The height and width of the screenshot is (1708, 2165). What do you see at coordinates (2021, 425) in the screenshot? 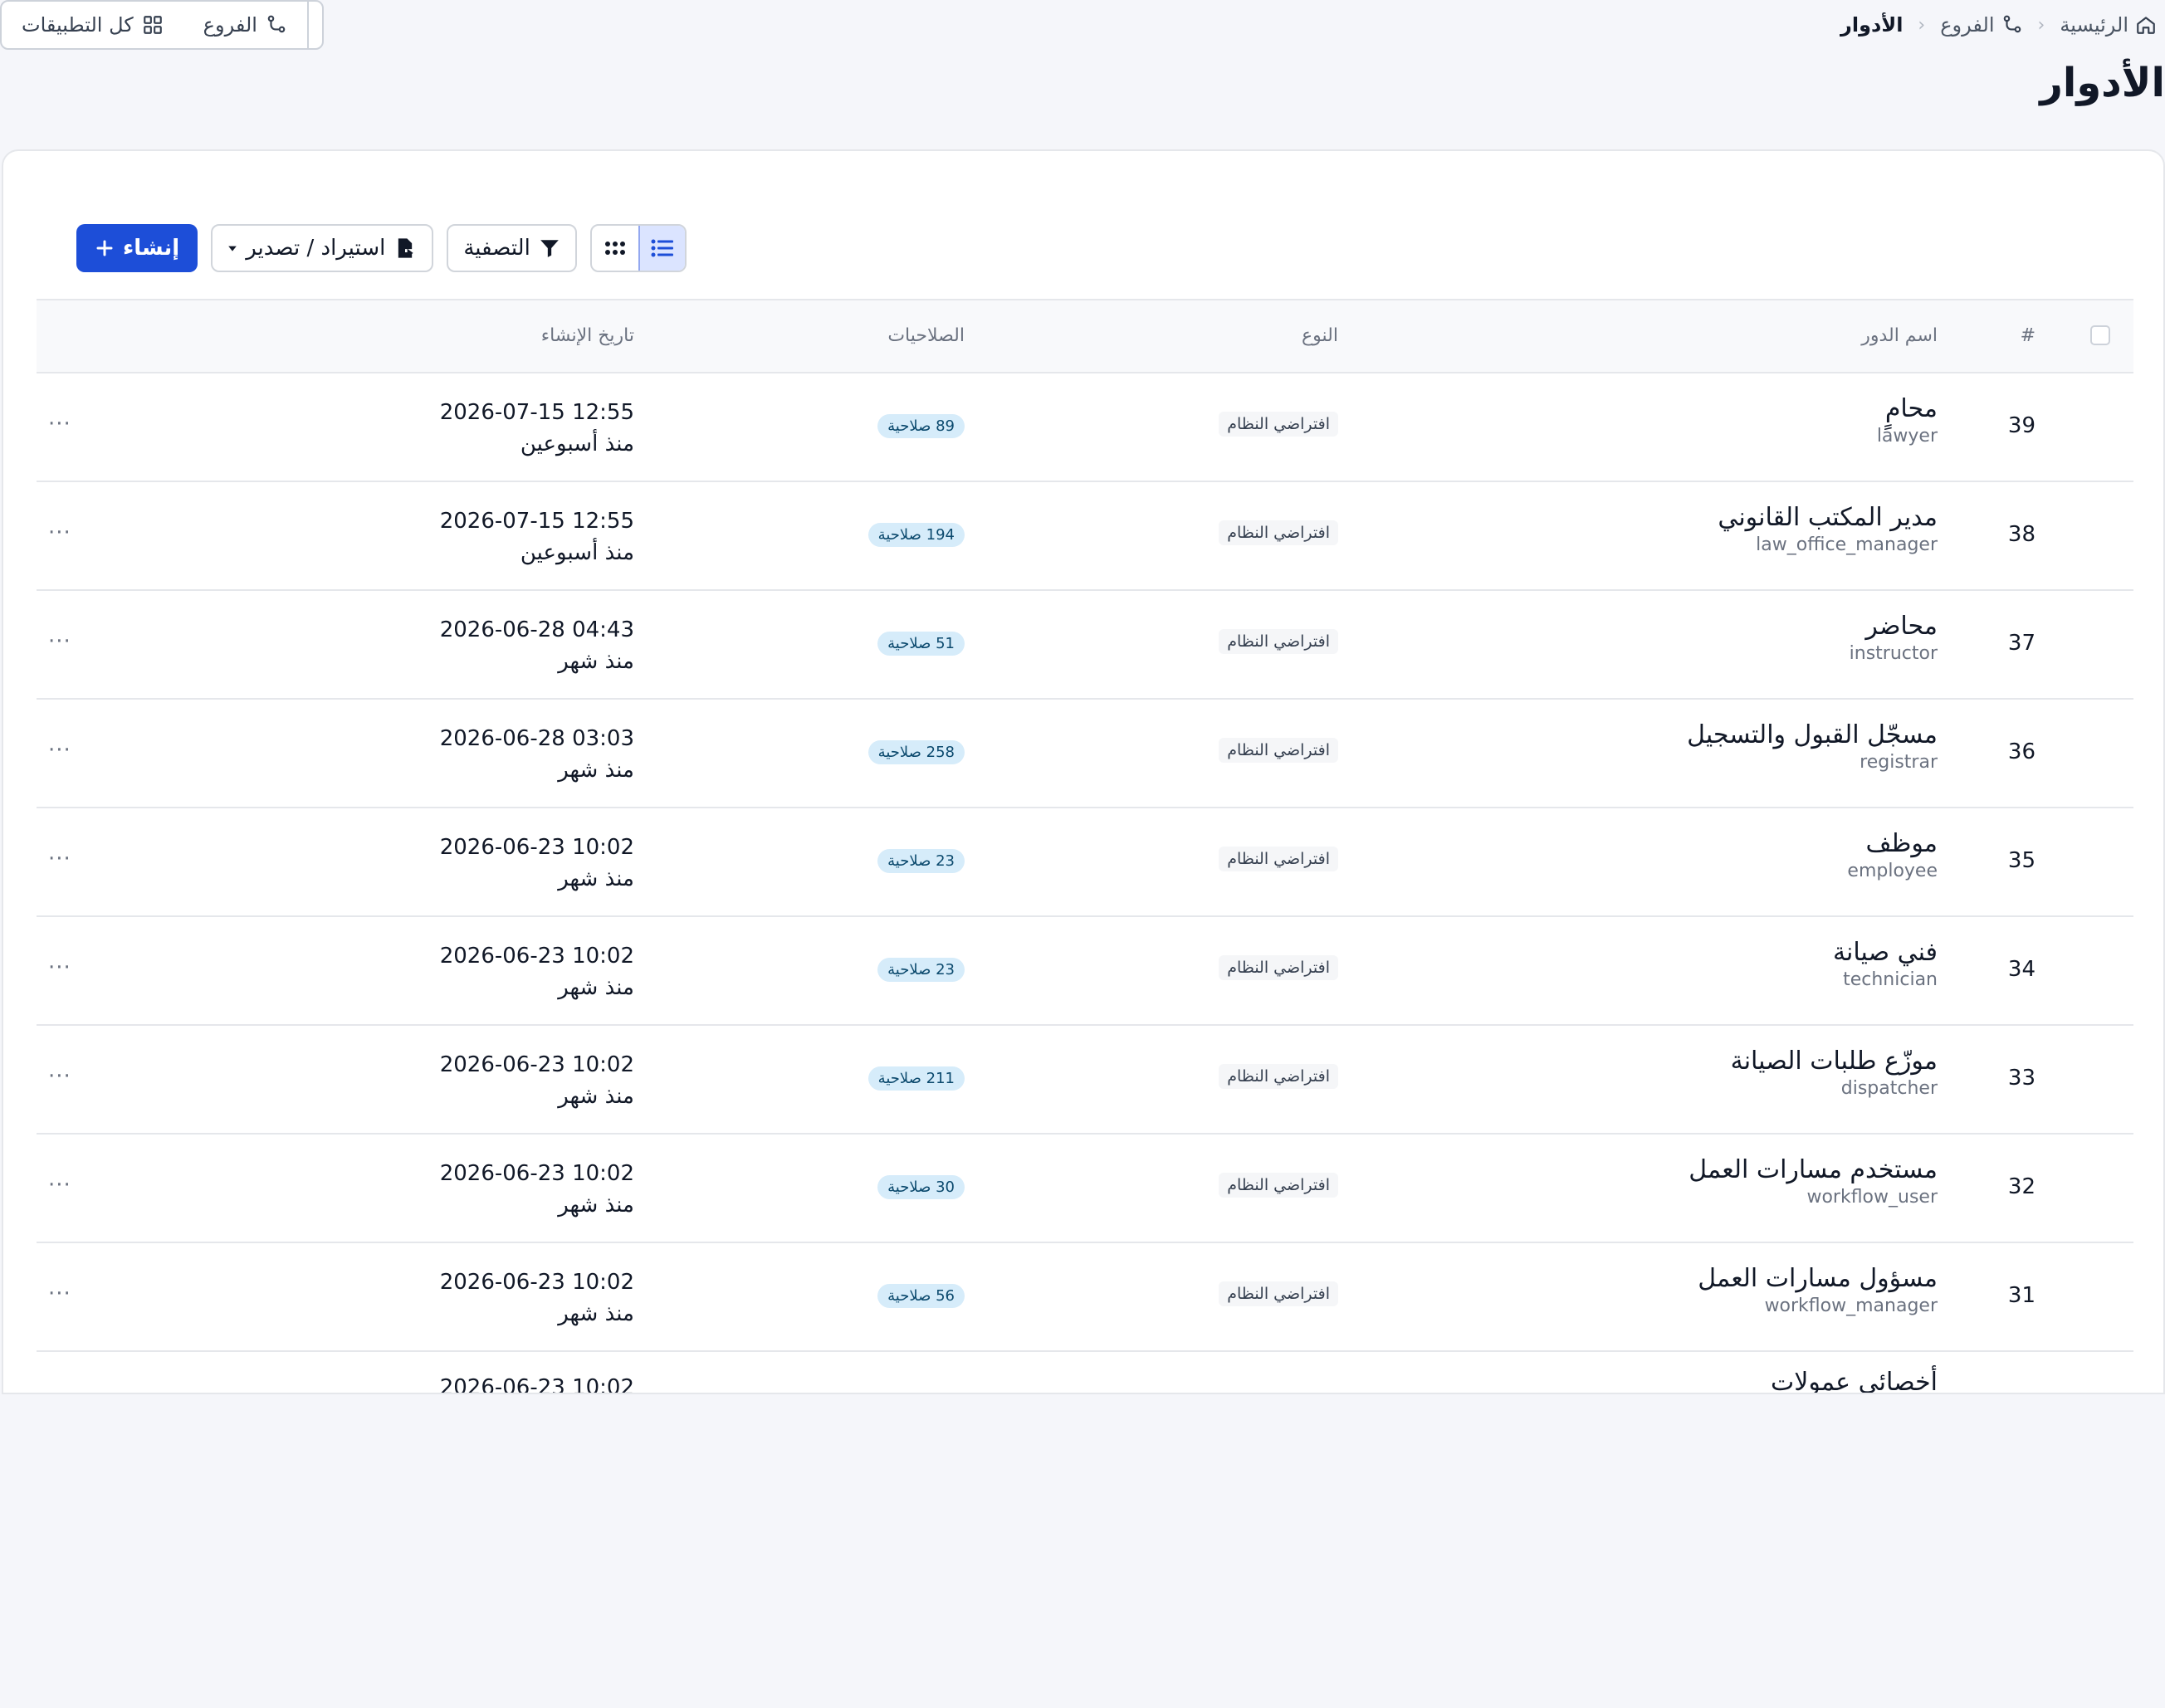
I see `row-number: 39` at bounding box center [2021, 425].